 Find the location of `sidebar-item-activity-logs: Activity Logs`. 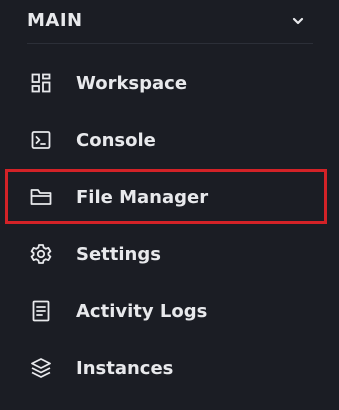

sidebar-item-activity-logs: Activity Logs is located at coordinates (170, 311).